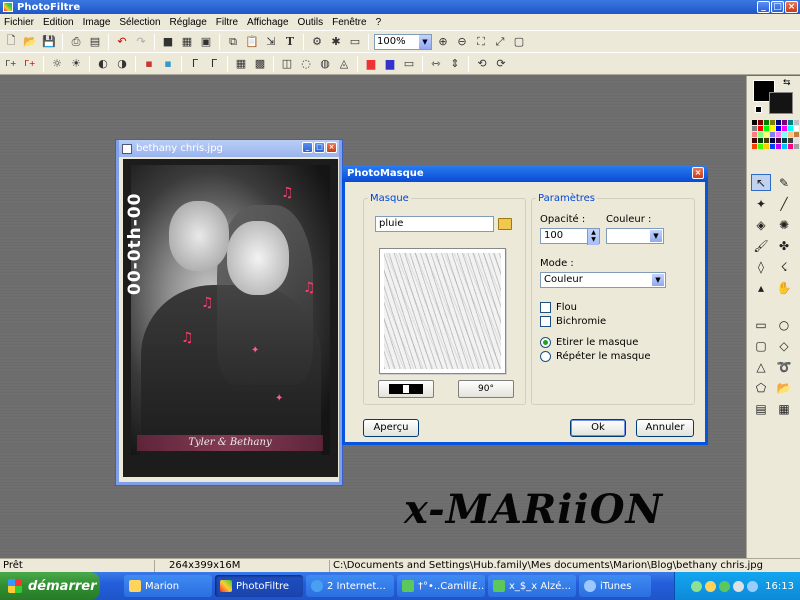  What do you see at coordinates (598, 428) in the screenshot?
I see `ok-button: Ok` at bounding box center [598, 428].